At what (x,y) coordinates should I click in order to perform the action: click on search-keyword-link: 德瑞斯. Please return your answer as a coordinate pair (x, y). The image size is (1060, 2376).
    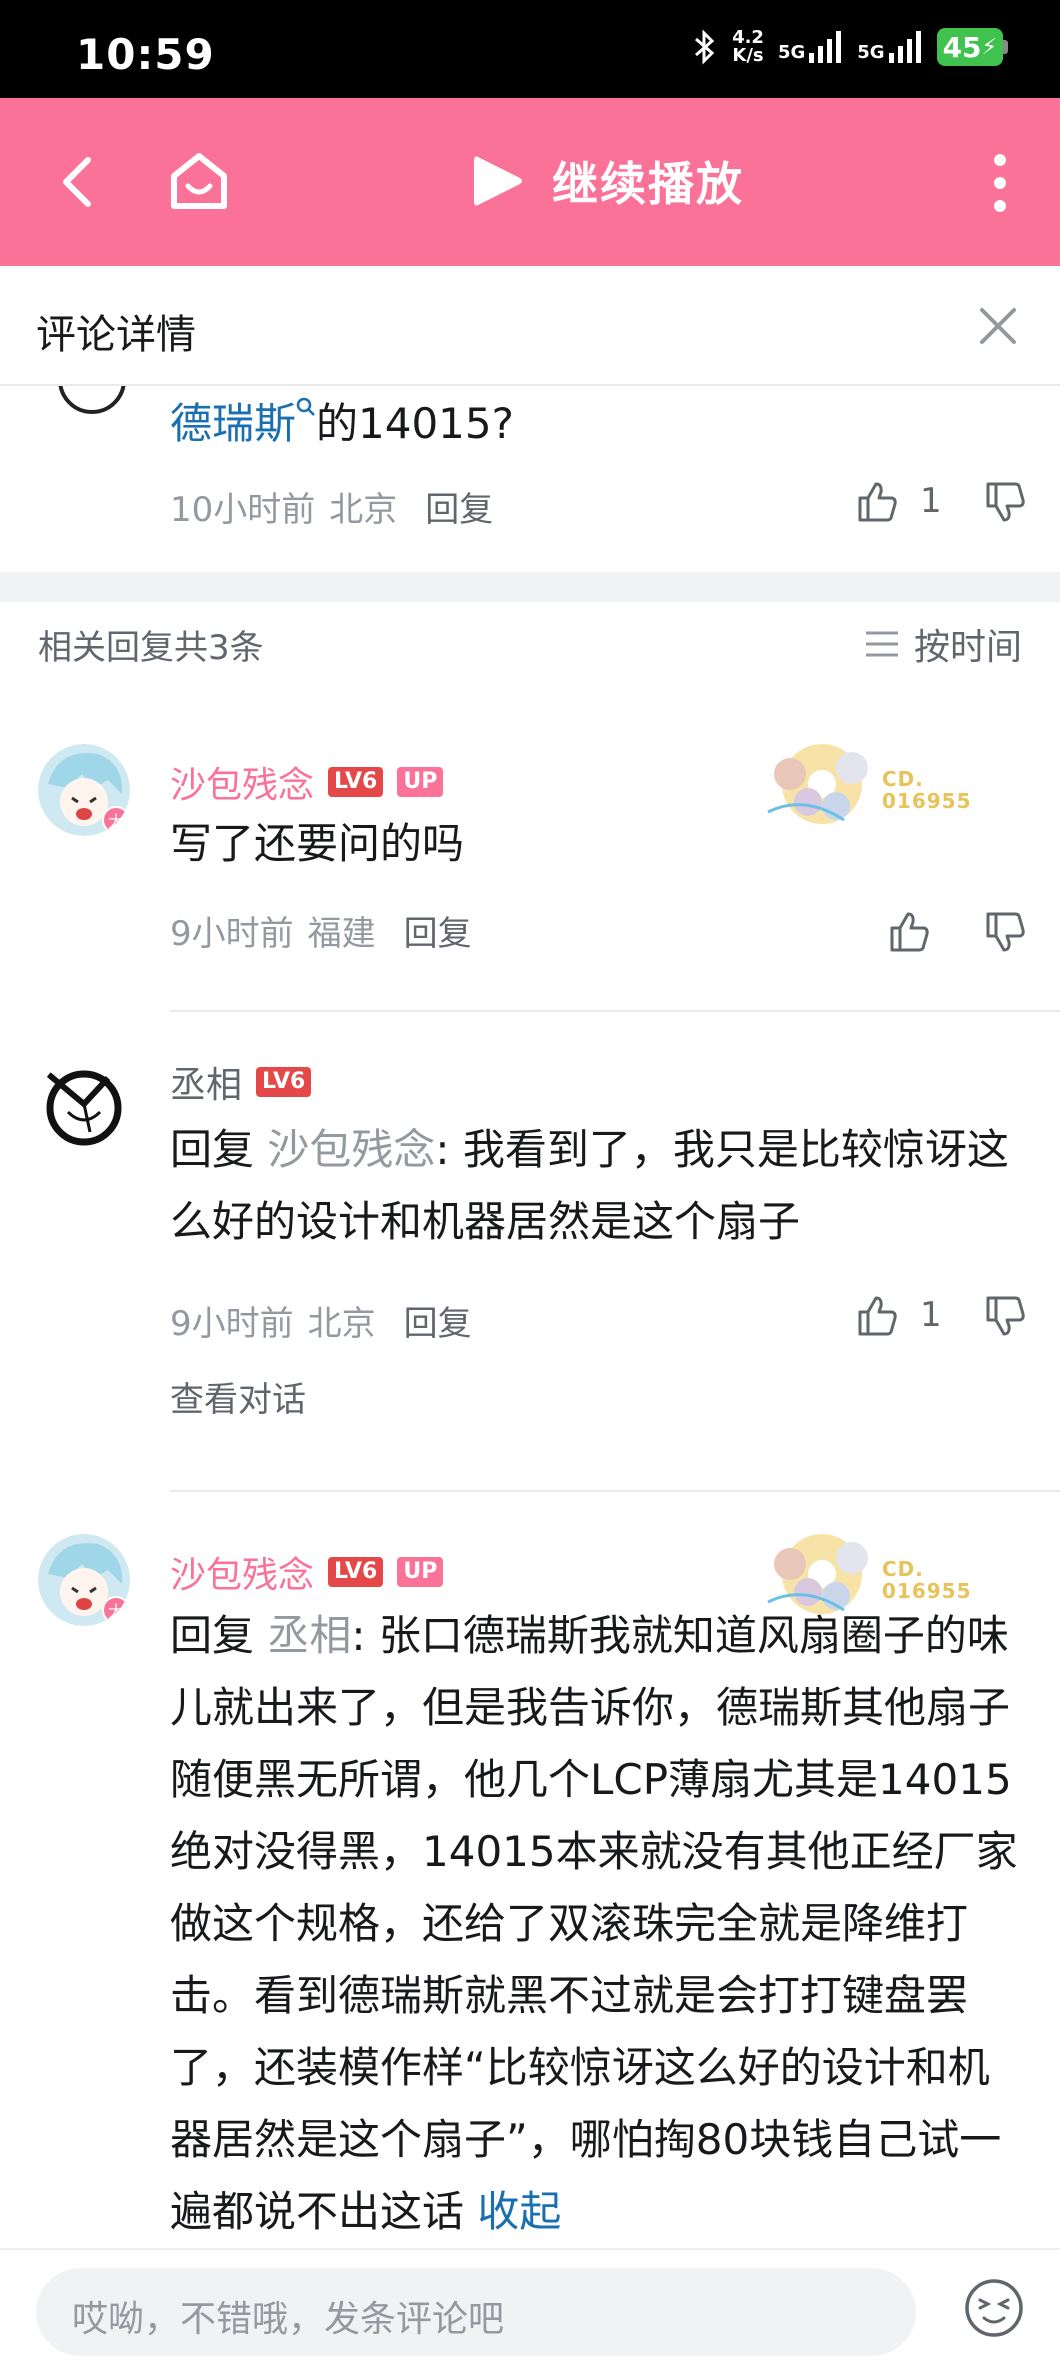
    Looking at the image, I should click on (233, 423).